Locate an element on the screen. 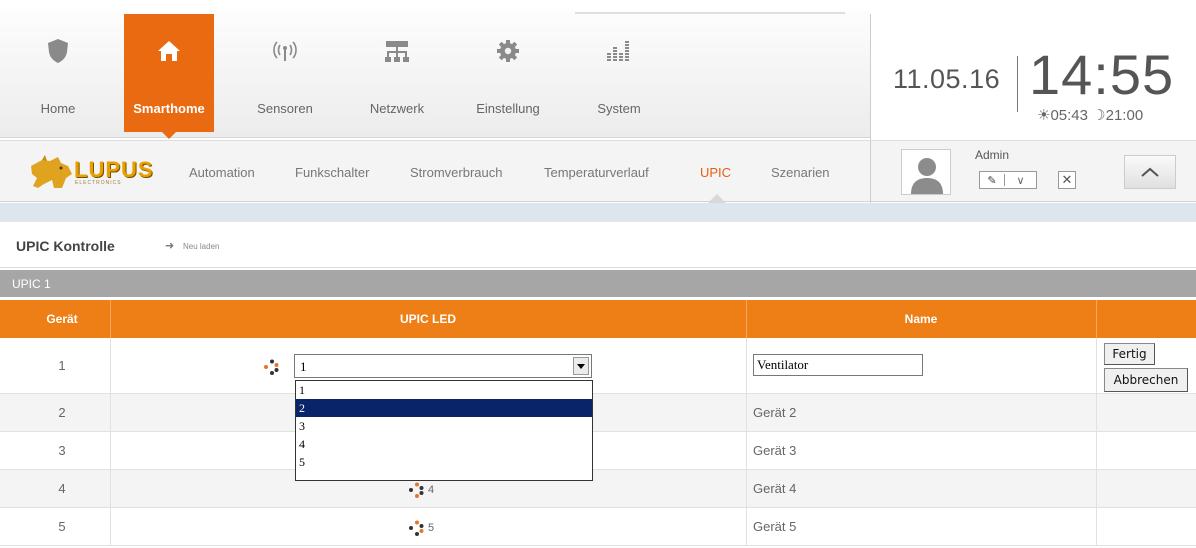 This screenshot has width=1196, height=548. dropdown-arrow-icon is located at coordinates (581, 366).